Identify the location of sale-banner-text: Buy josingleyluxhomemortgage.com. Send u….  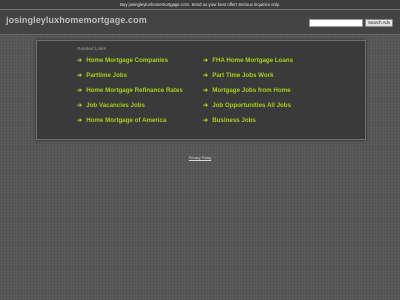
(200, 4).